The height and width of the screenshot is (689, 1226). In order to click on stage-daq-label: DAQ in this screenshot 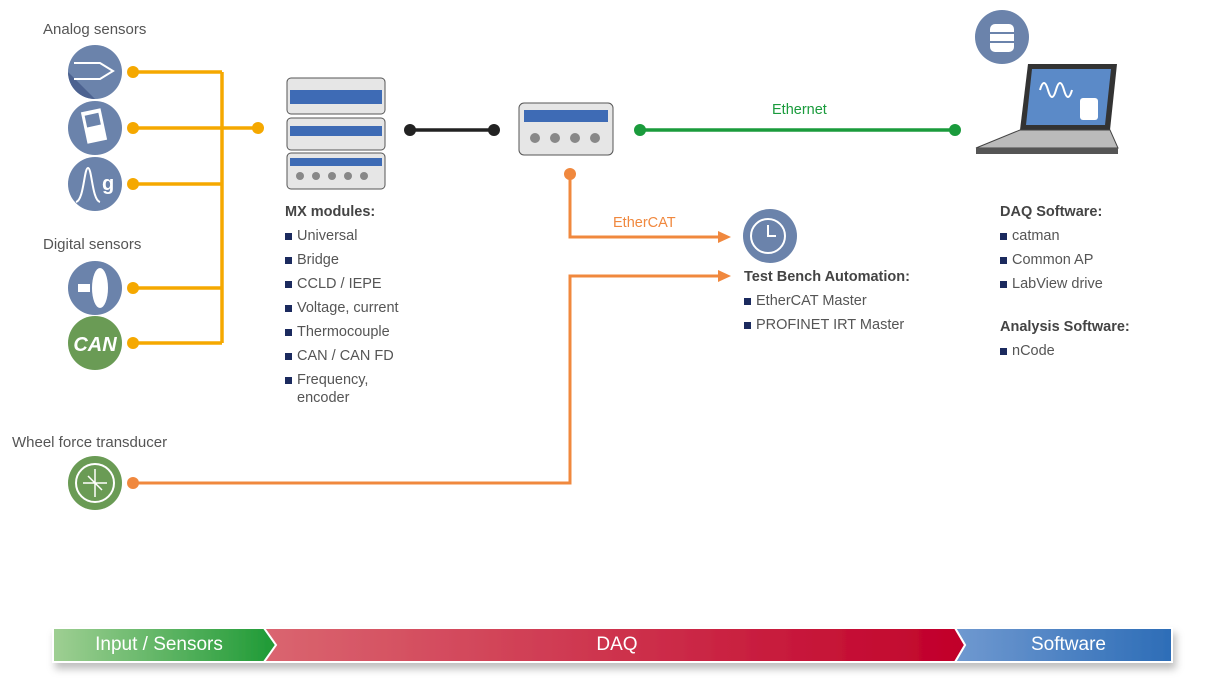, I will do `click(617, 644)`.